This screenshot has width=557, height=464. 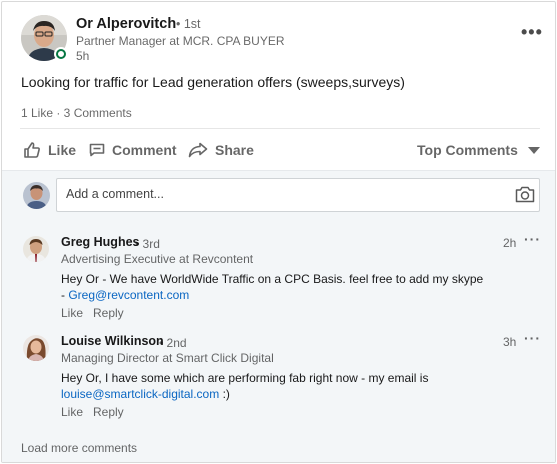 I want to click on sort-comments-dropdown: Top Comments, so click(x=478, y=150).